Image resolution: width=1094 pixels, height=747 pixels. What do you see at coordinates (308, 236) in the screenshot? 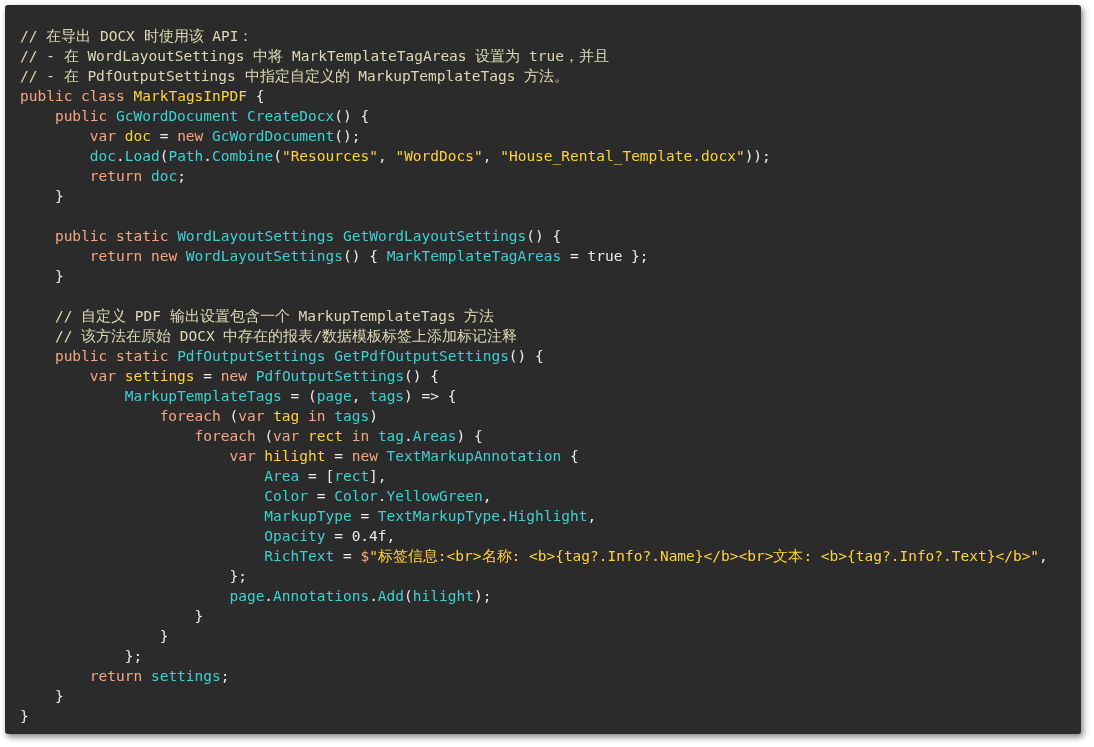
I see `code-line: public static WordLayoutSettings GetWordLayoutSettings() {` at bounding box center [308, 236].